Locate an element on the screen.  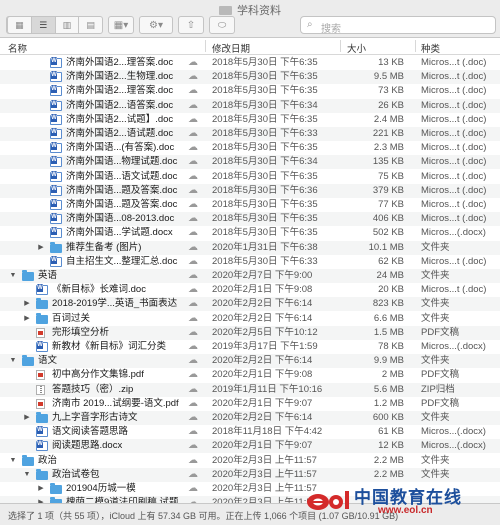
gallery-view-icon: ▤ is located at coordinates (90, 25).